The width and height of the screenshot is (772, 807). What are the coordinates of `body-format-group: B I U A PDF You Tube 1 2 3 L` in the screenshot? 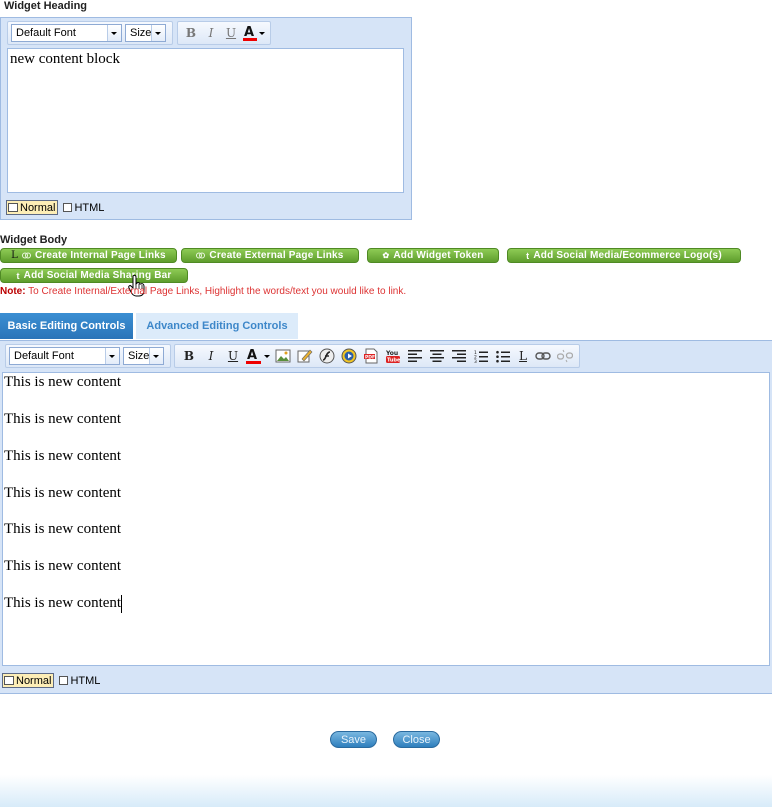 It's located at (377, 356).